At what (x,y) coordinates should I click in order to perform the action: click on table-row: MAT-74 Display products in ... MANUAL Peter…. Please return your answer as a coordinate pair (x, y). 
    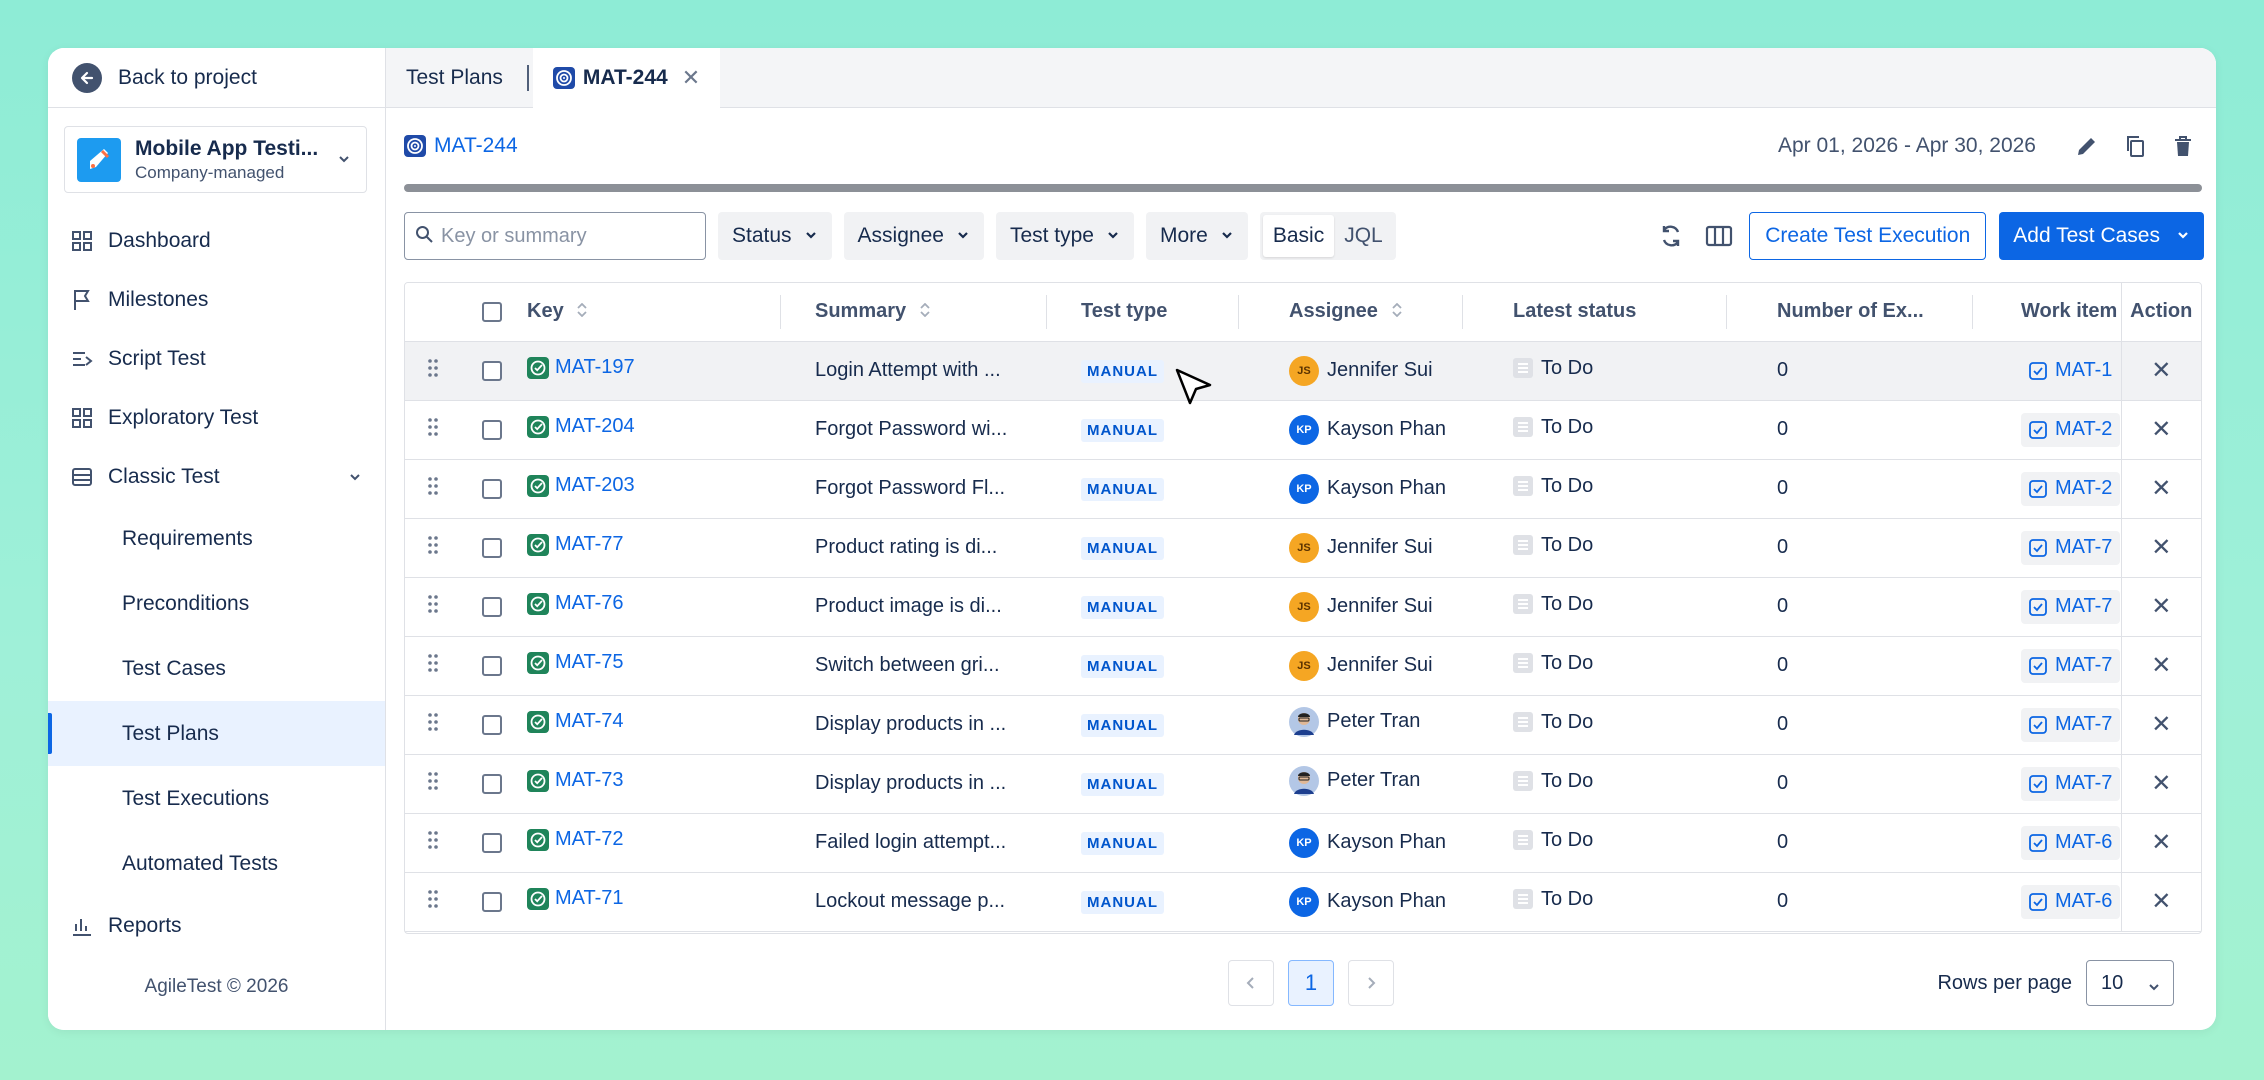
    Looking at the image, I should click on (1303, 725).